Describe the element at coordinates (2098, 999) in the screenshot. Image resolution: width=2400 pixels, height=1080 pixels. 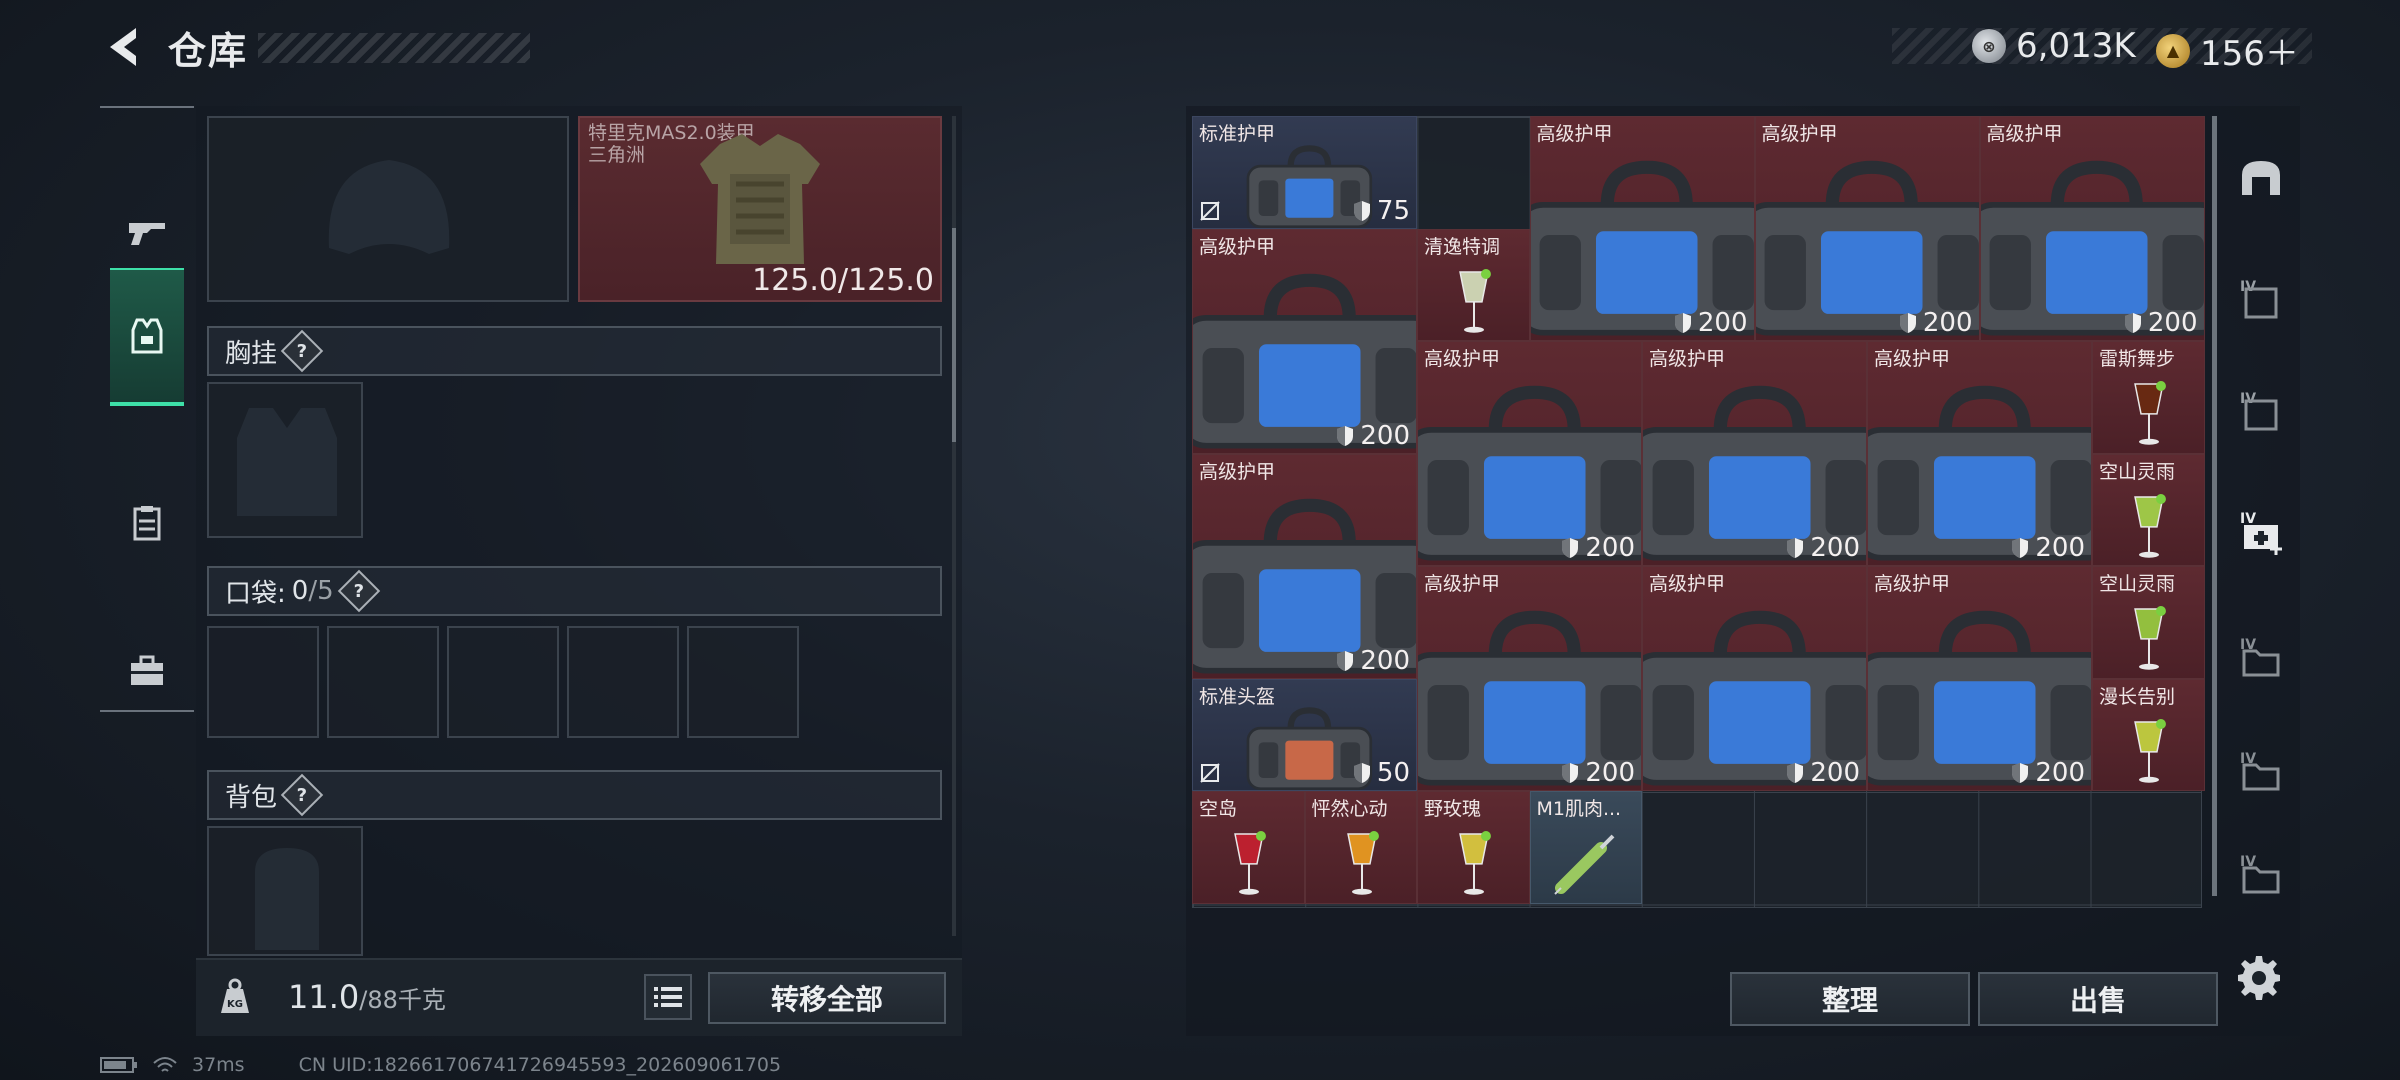
I see `sell-button: 出售` at that location.